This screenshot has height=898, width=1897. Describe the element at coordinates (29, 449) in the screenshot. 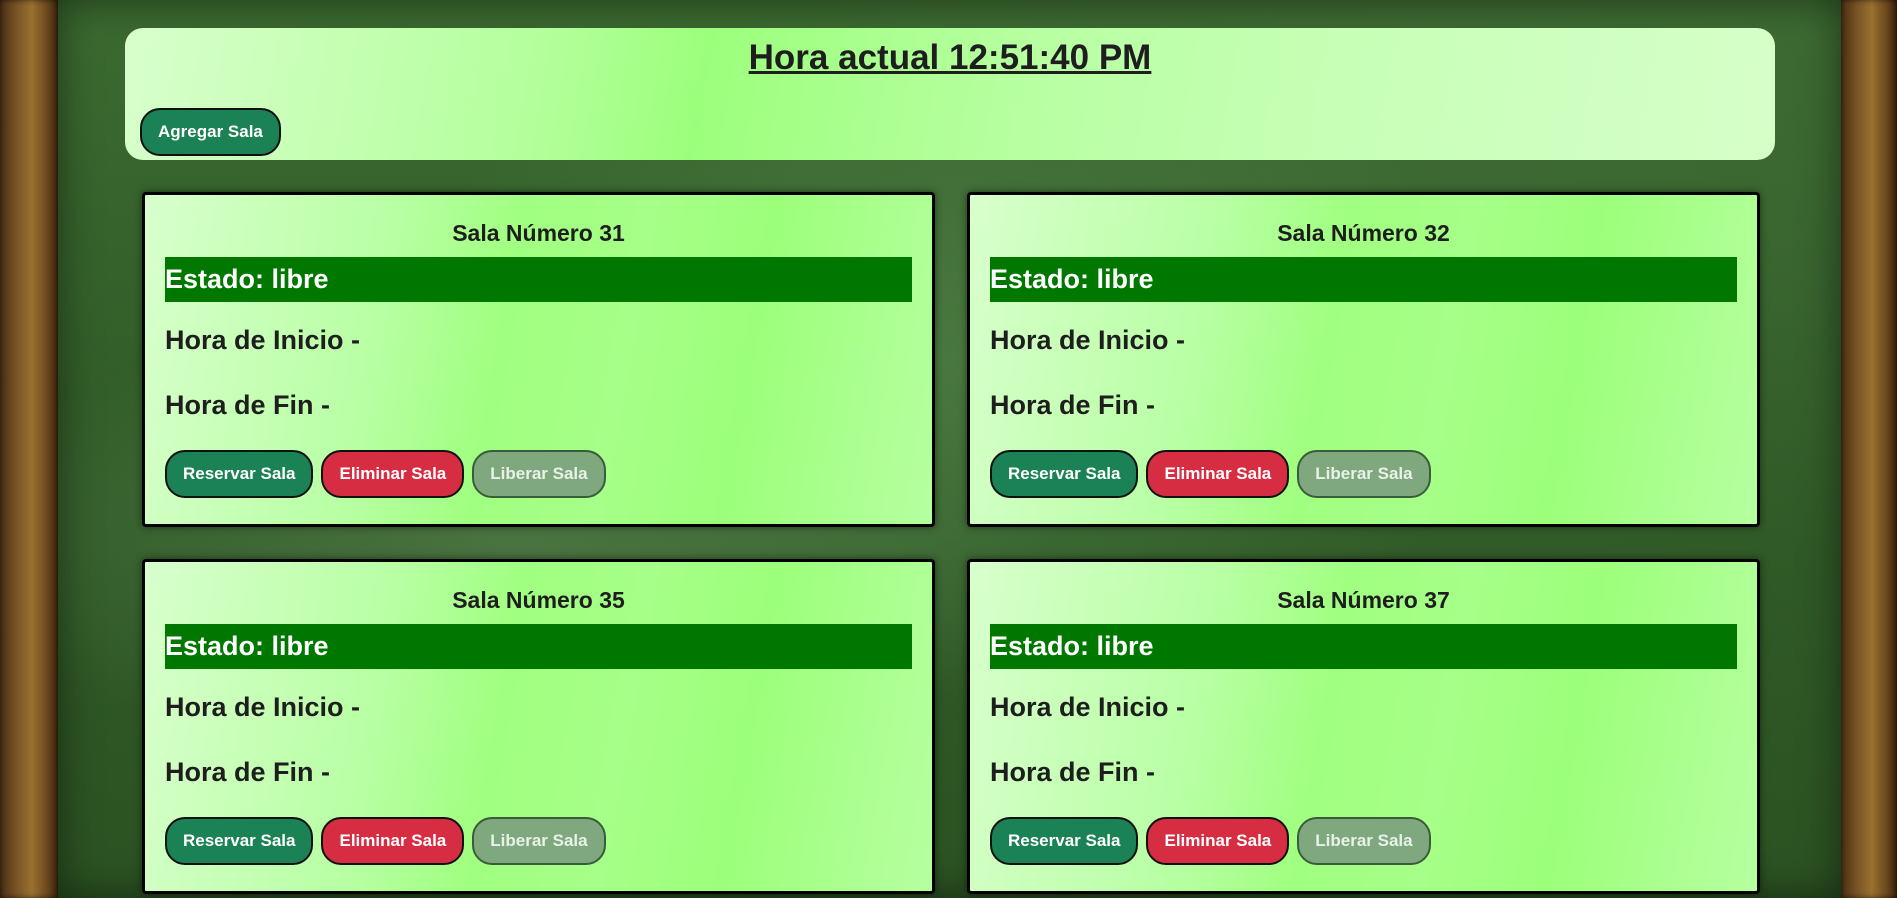

I see `board-frame-left` at that location.